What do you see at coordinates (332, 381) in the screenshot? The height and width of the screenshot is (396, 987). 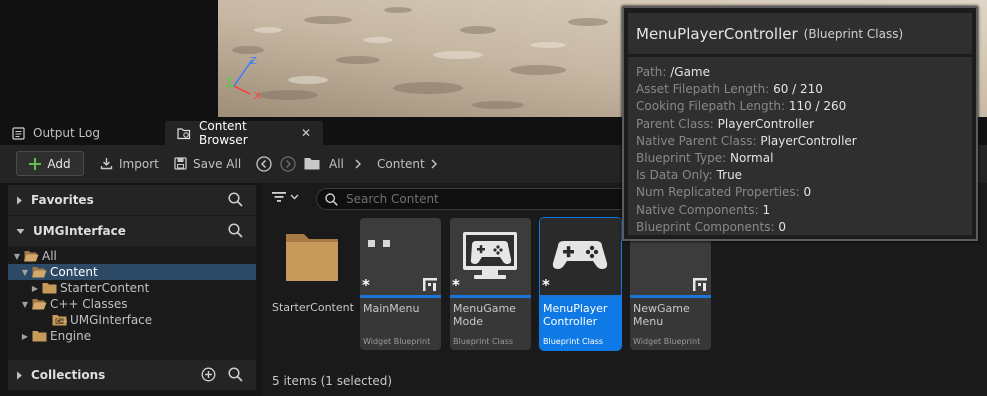 I see `item-count-status: 5 items (1 selected)` at bounding box center [332, 381].